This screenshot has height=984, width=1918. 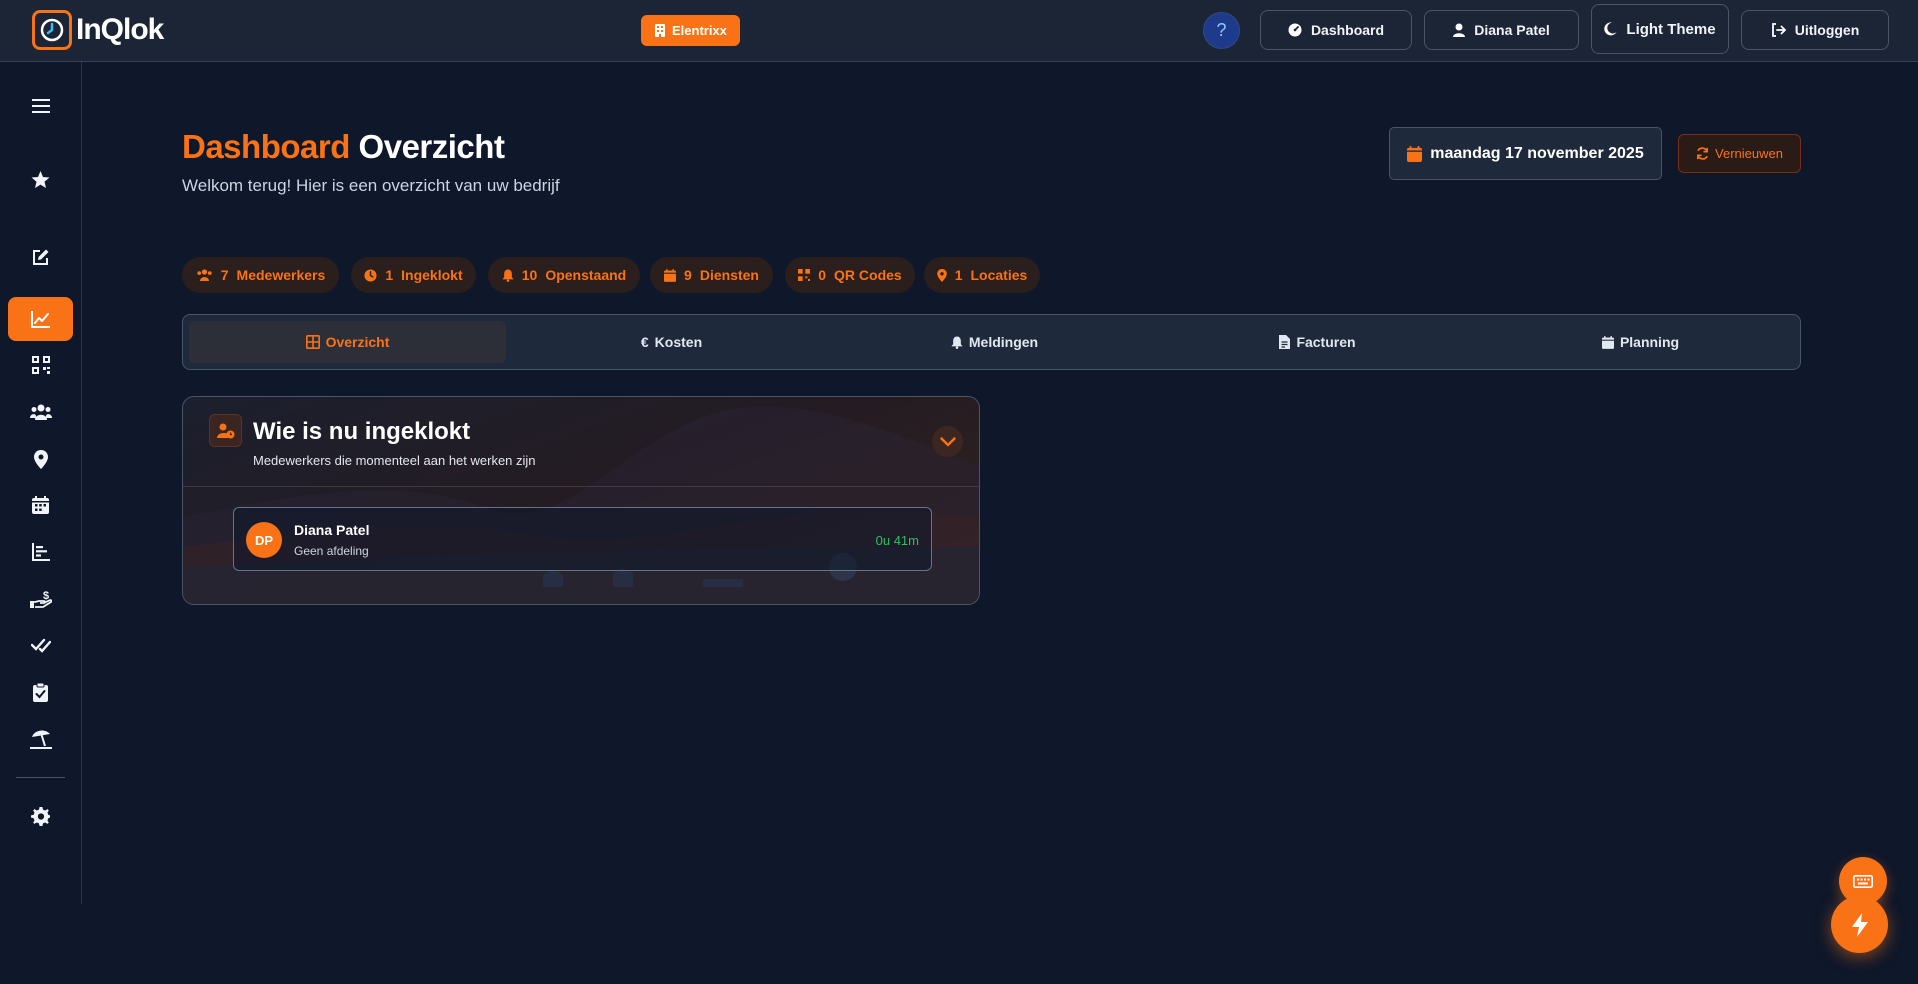 I want to click on employee-row: DP Diana Patel Geen afdeling 0u 41m, so click(x=582, y=539).